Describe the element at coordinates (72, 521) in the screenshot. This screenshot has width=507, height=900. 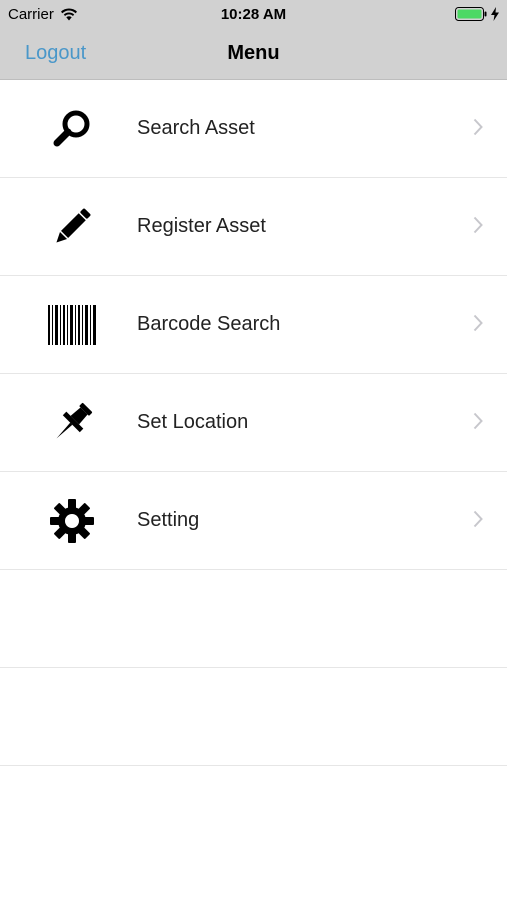
I see `gear-icon` at that location.